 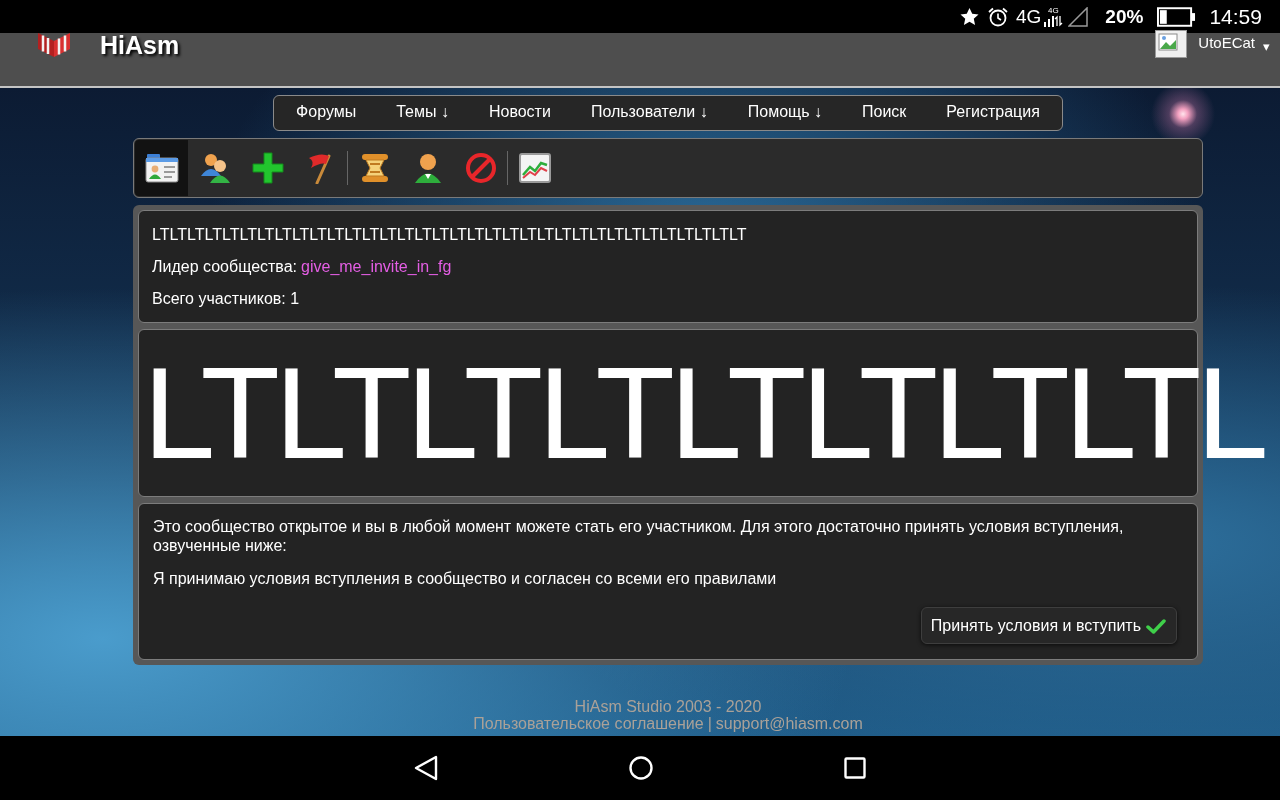 What do you see at coordinates (225, 266) in the screenshot?
I see `leader-label: Лидер сообщества:` at bounding box center [225, 266].